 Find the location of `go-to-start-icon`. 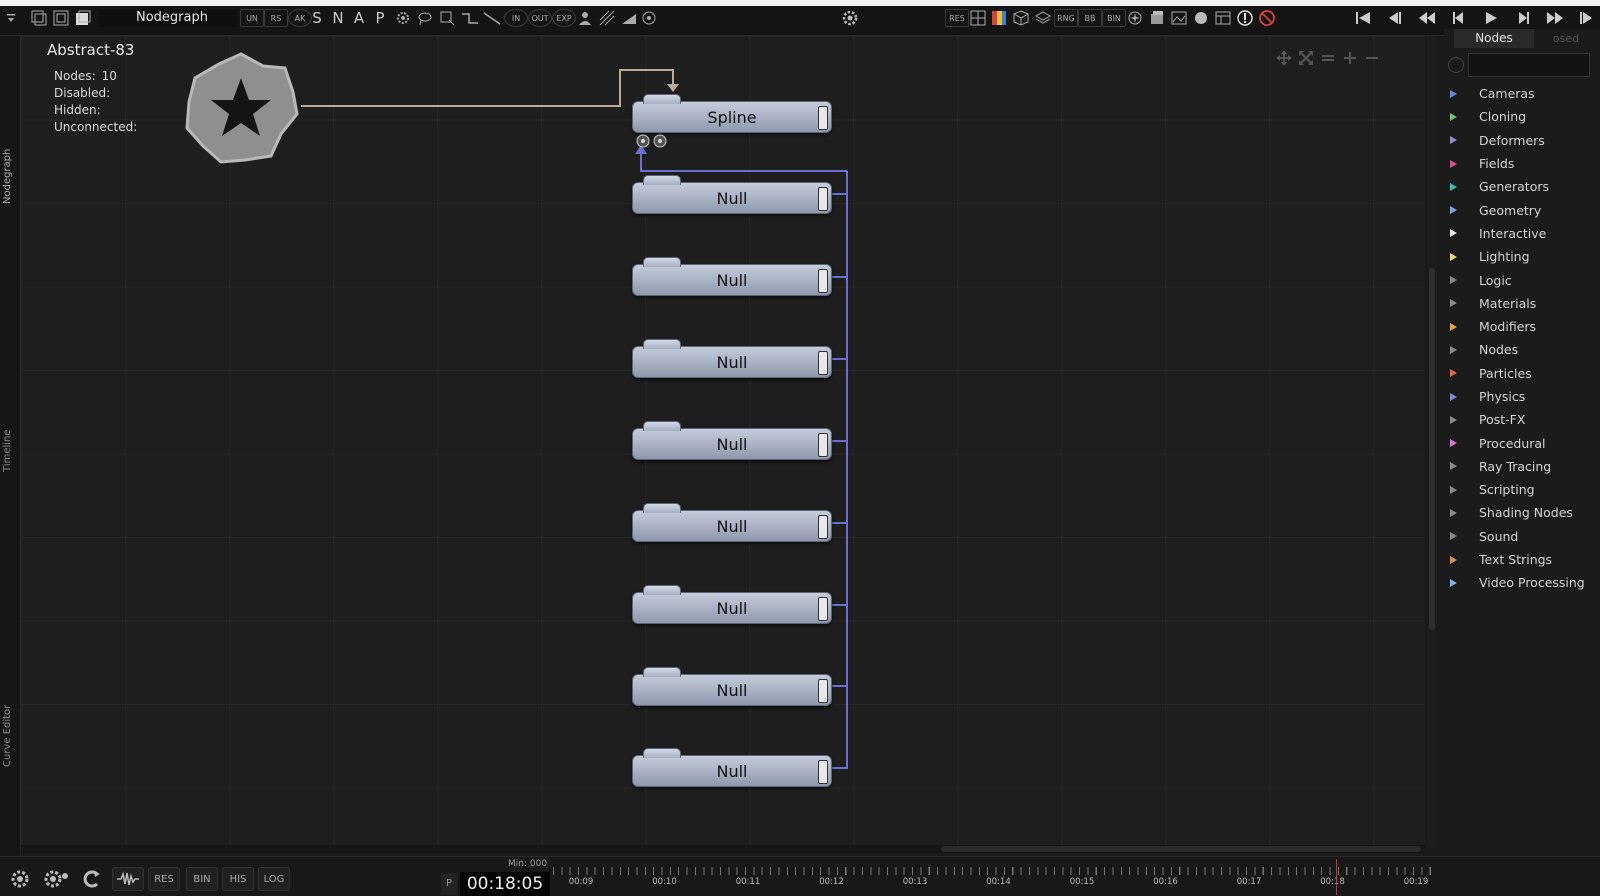

go-to-start-icon is located at coordinates (1363, 18).